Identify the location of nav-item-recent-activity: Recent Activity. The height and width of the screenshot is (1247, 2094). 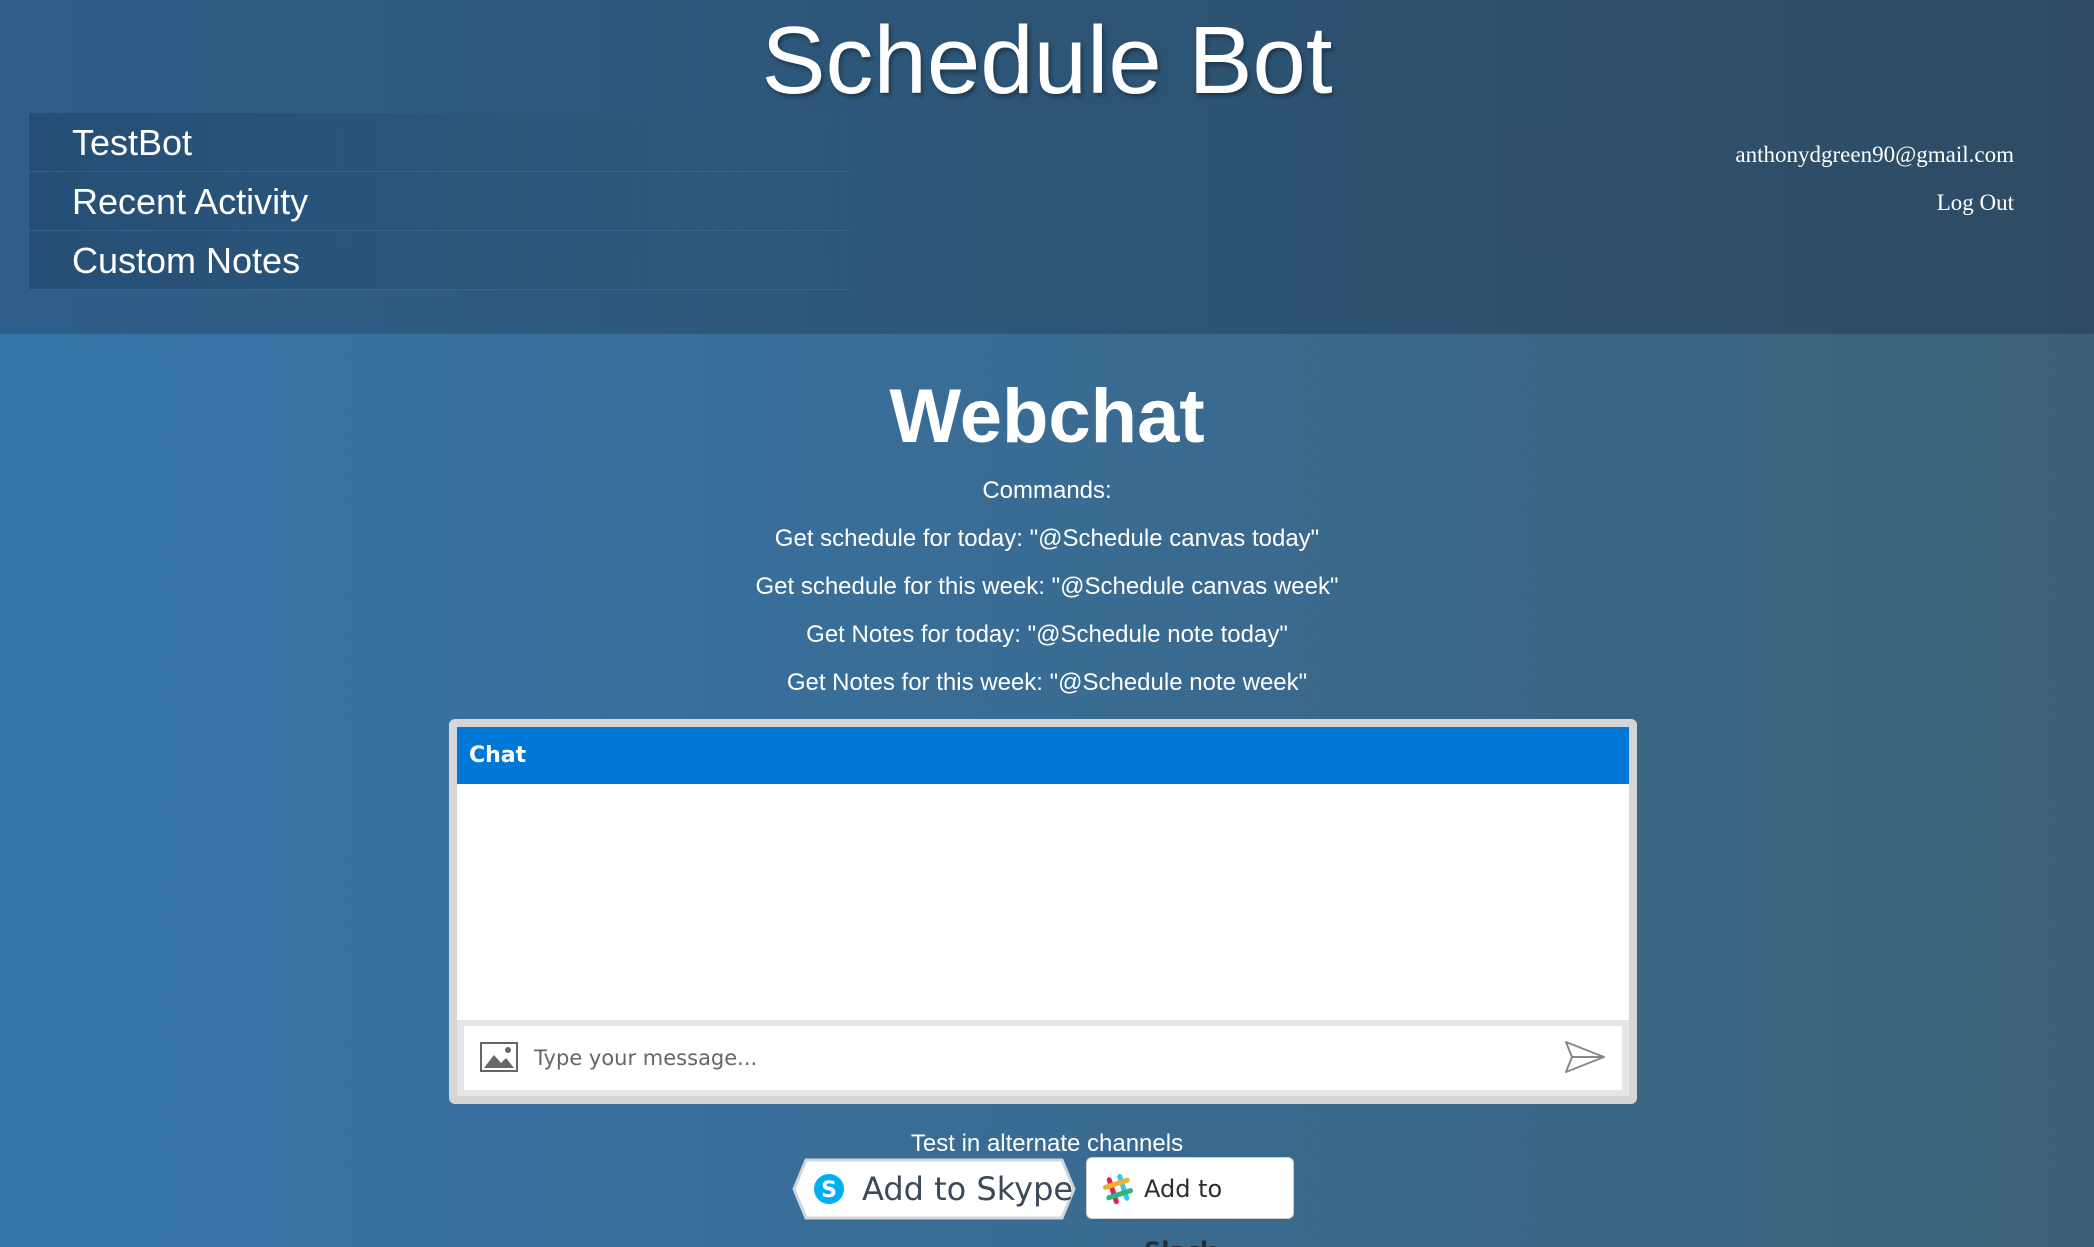
(439, 201).